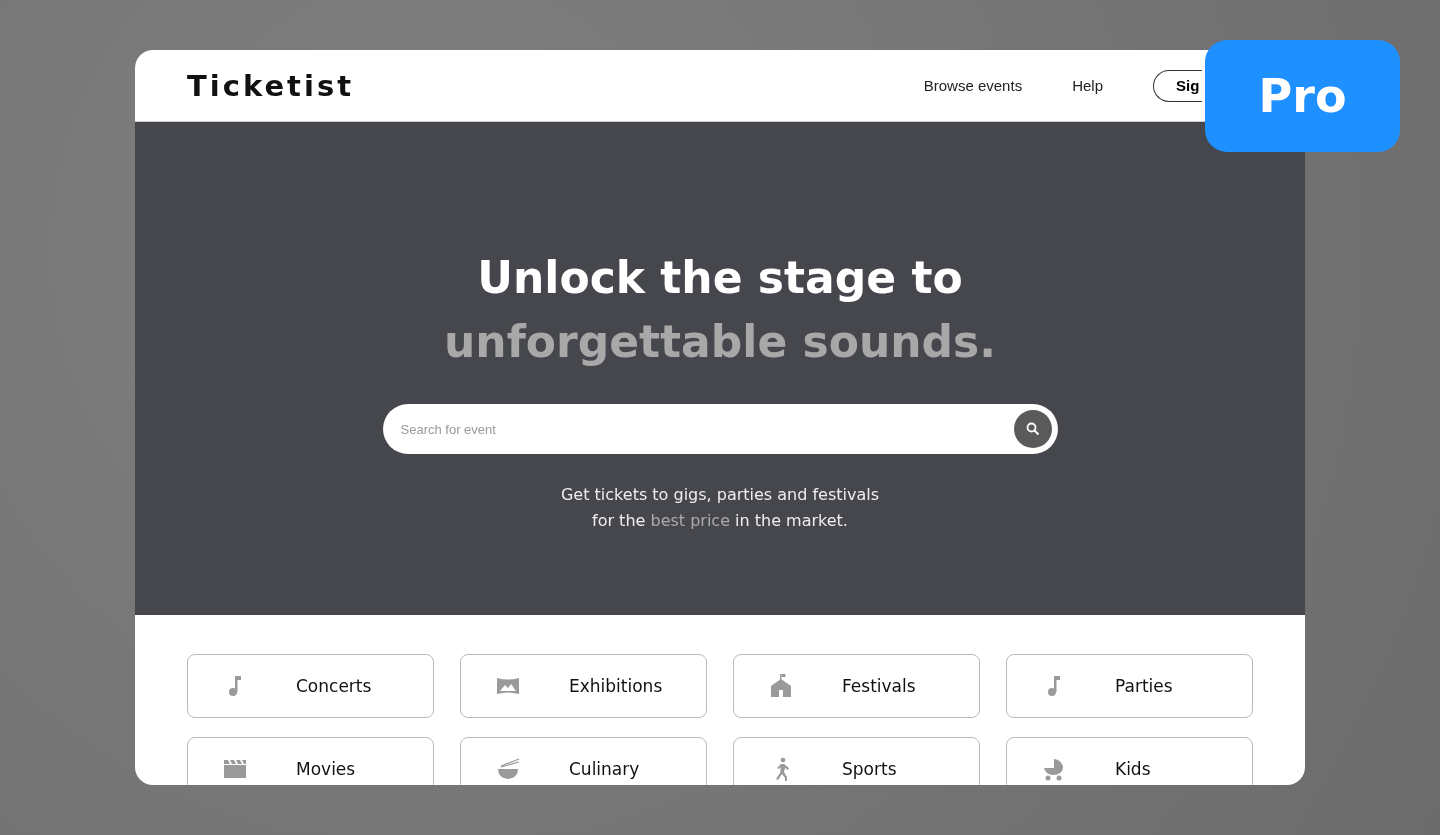 The image size is (1440, 835). What do you see at coordinates (869, 769) in the screenshot?
I see `category-label: Sports` at bounding box center [869, 769].